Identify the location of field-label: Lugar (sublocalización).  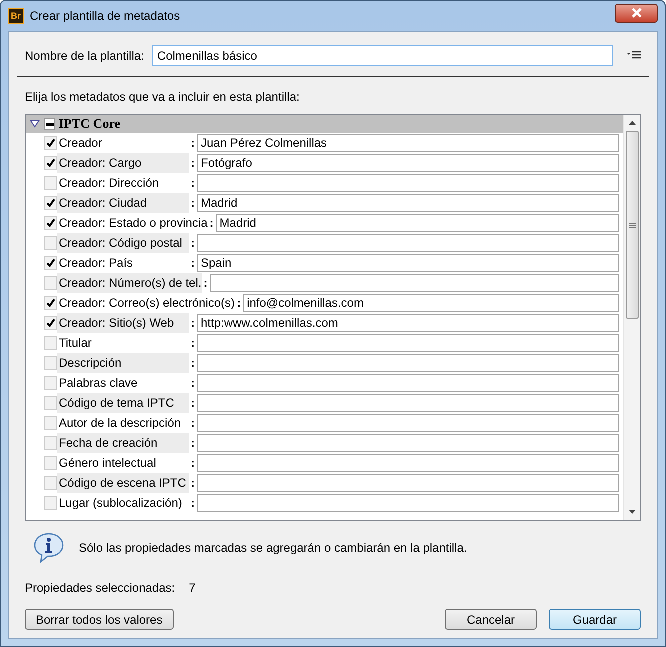
(121, 503).